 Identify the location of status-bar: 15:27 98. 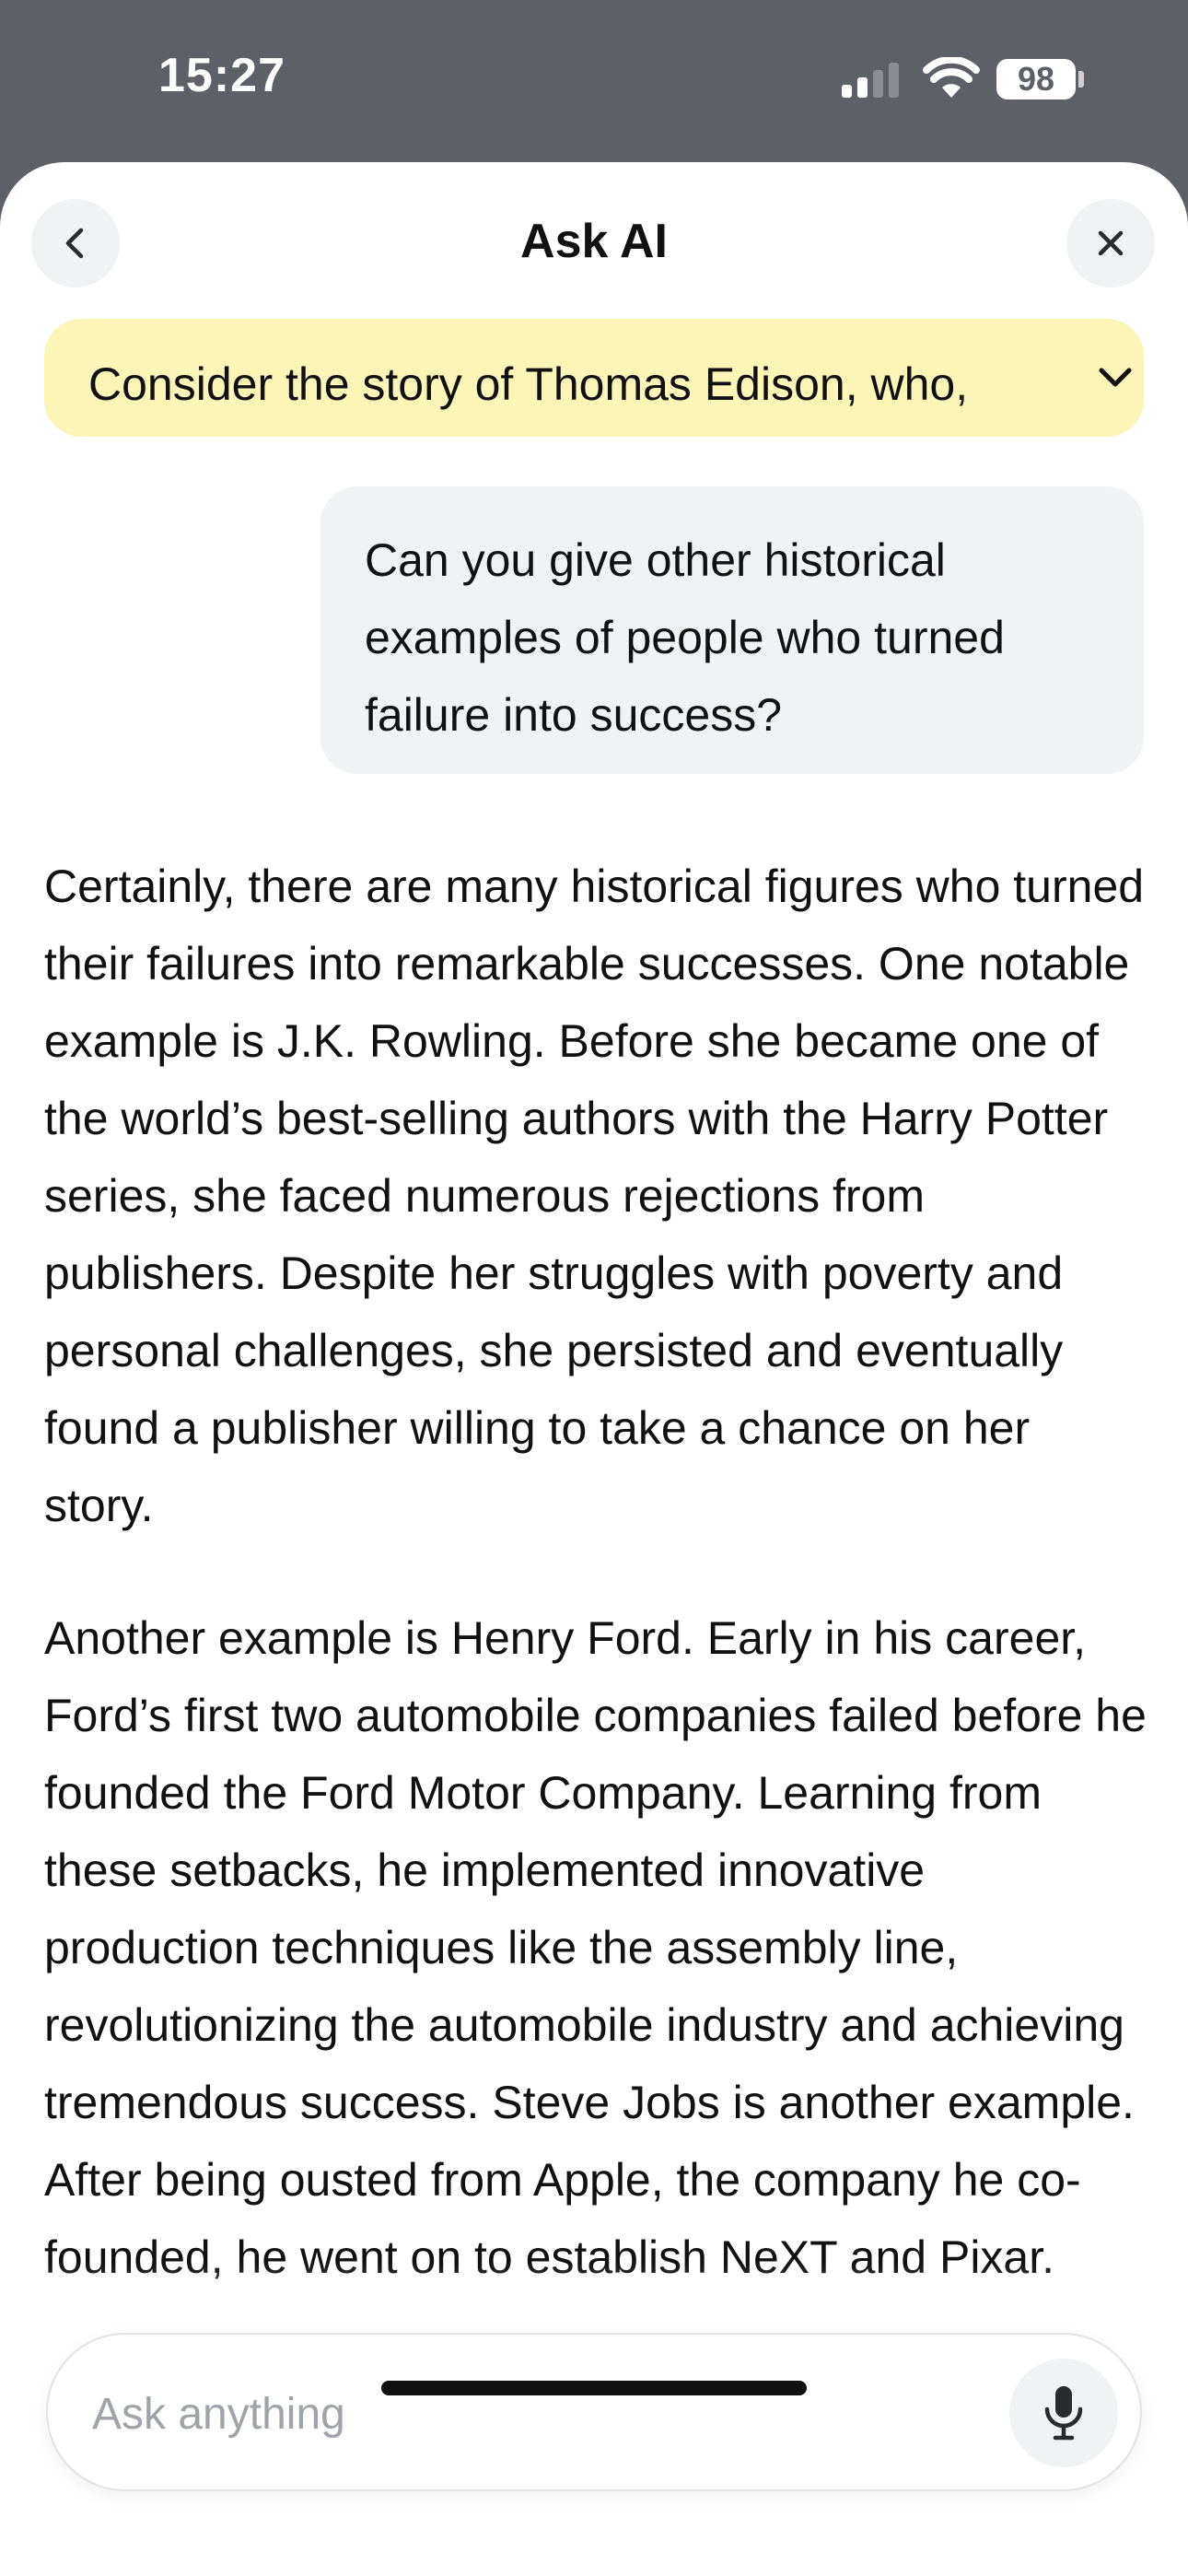
(594, 82).